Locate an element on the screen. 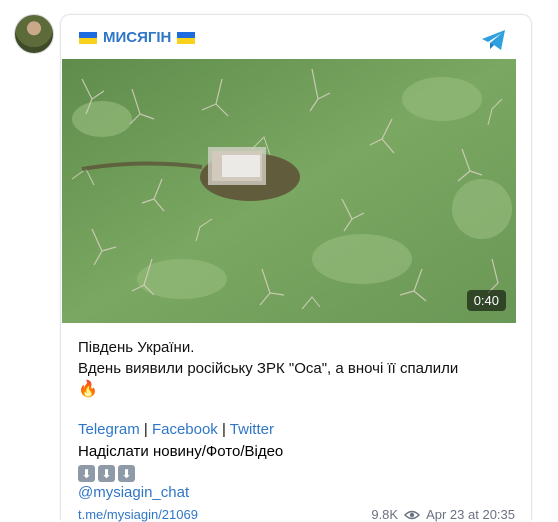 This screenshot has height=522, width=558. arrow-emojis: ⬇ ⬇ ⬇ is located at coordinates (298, 473).